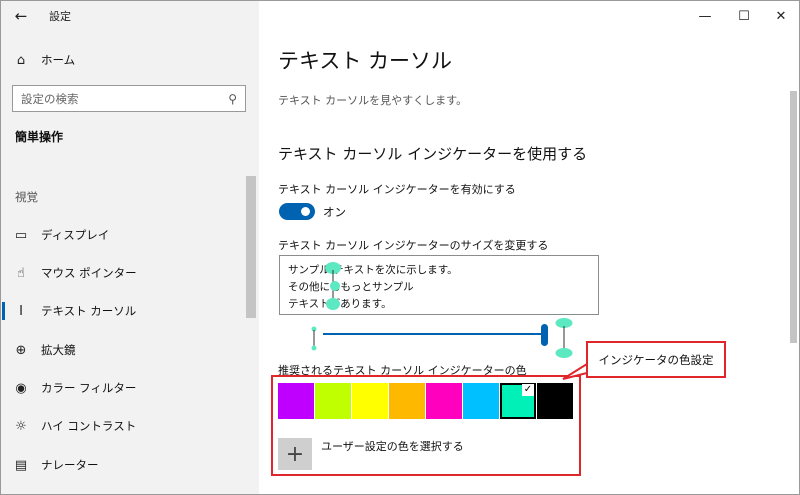 This screenshot has width=800, height=495. Describe the element at coordinates (297, 211) in the screenshot. I see `indicator-toggle` at that location.